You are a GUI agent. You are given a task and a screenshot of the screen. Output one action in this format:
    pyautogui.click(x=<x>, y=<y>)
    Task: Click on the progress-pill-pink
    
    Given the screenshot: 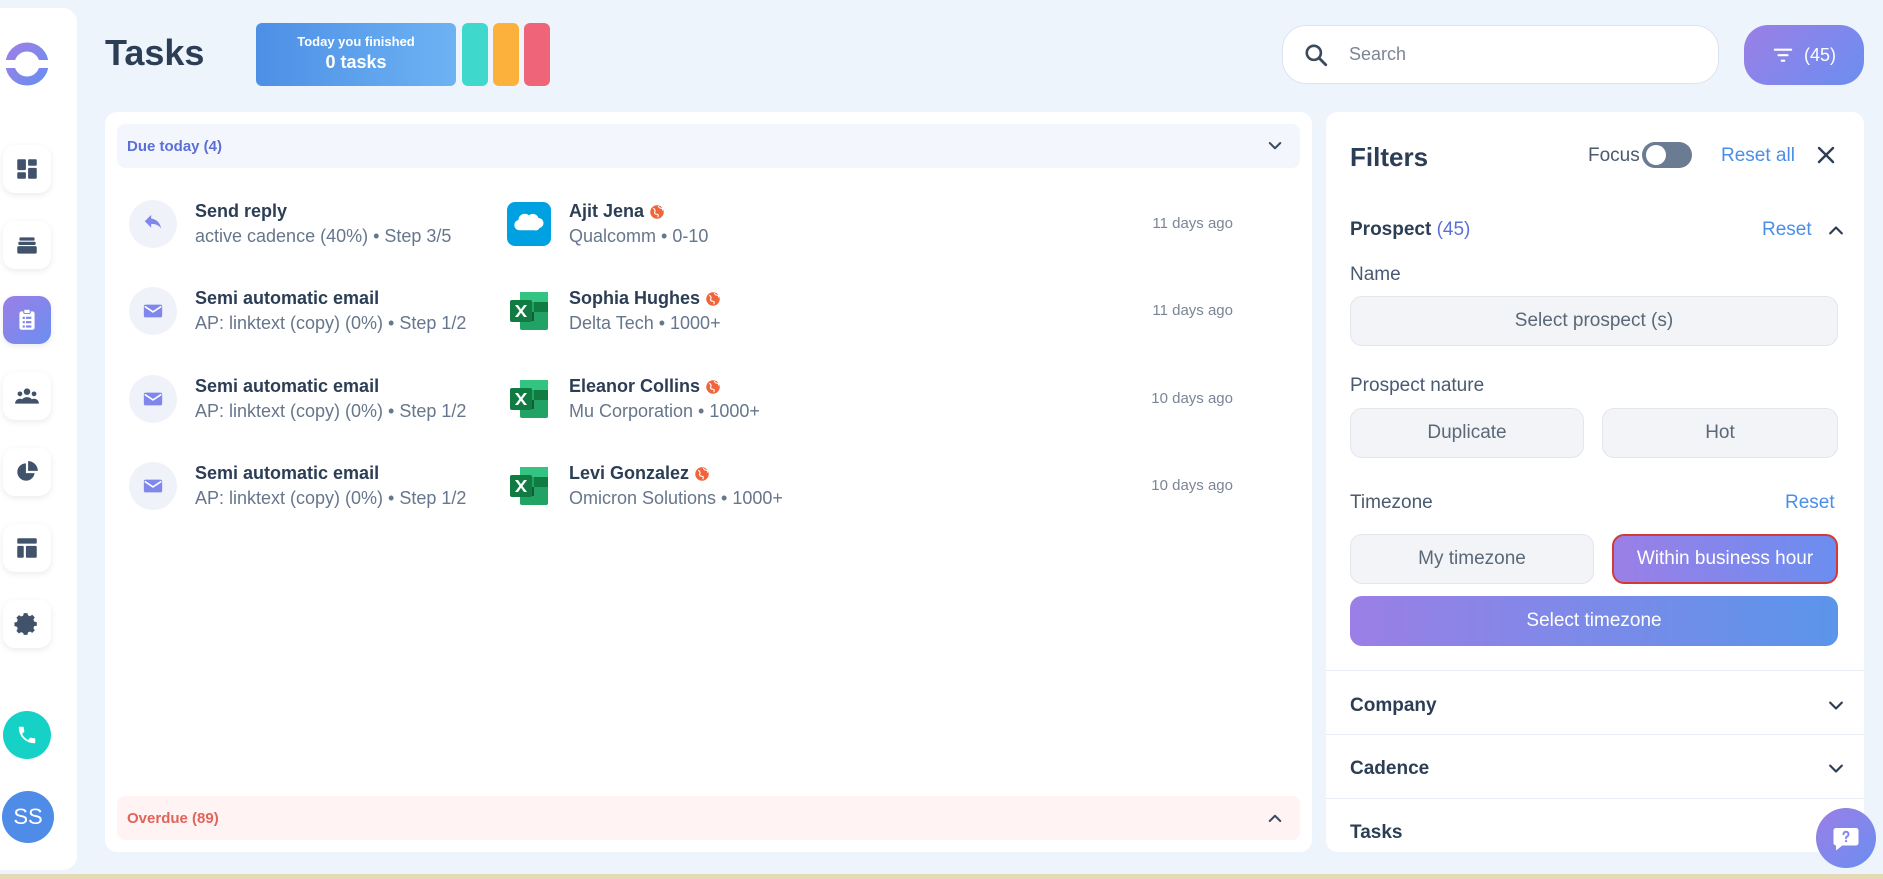 What is the action you would take?
    pyautogui.click(x=537, y=54)
    